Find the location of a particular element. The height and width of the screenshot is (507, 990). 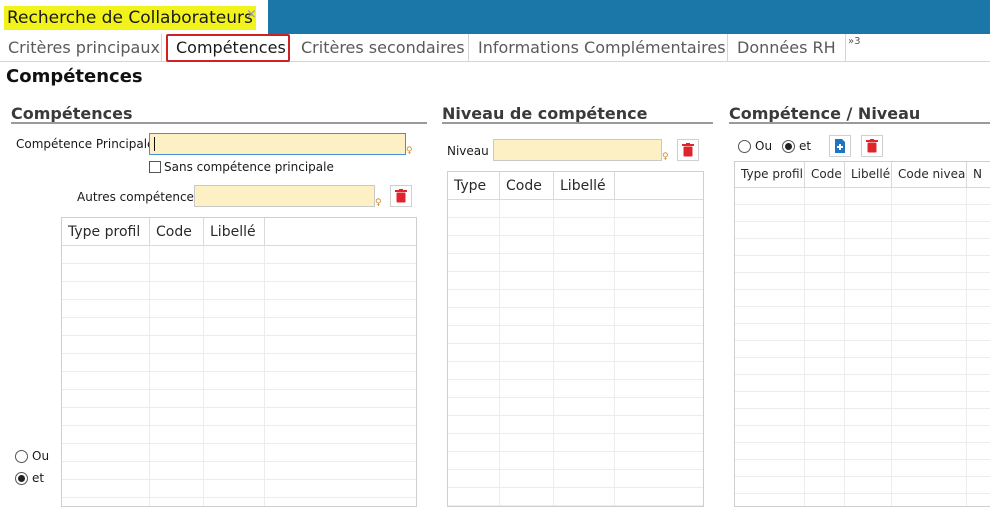

delete-niveau-button is located at coordinates (688, 150).